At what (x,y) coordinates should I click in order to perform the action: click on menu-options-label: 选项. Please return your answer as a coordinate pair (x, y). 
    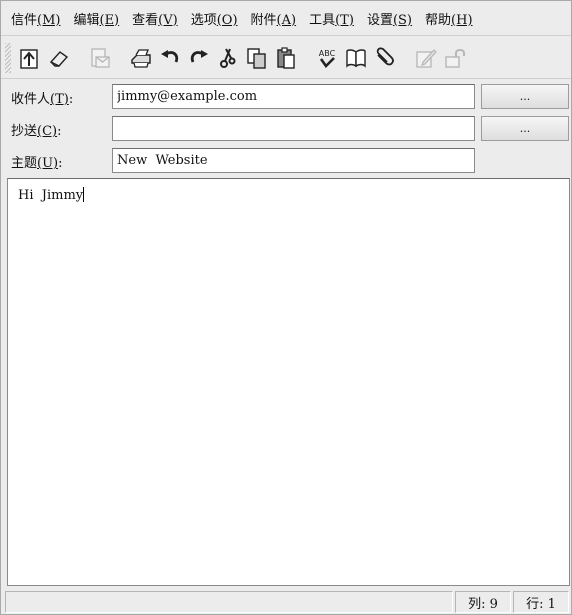
    Looking at the image, I should click on (203, 20).